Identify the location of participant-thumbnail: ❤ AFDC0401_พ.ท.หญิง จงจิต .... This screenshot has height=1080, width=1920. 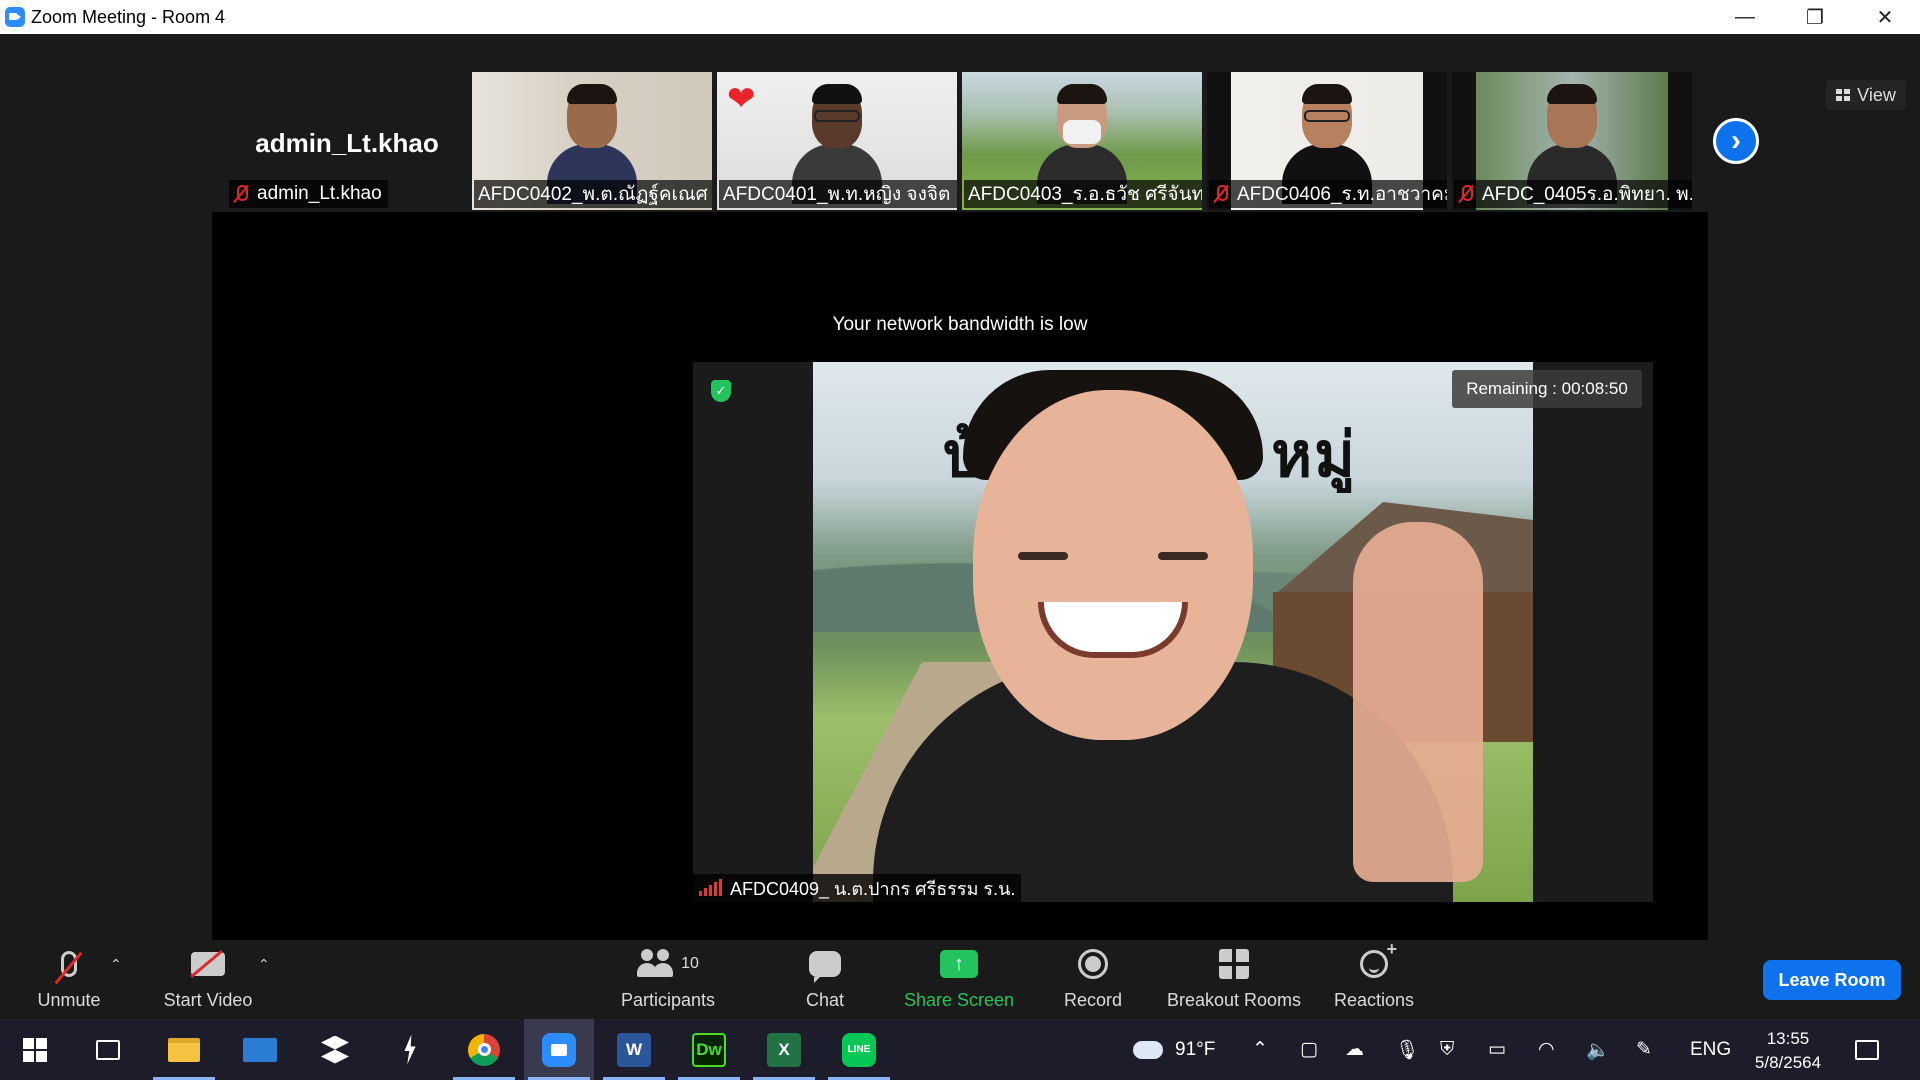
(837, 141).